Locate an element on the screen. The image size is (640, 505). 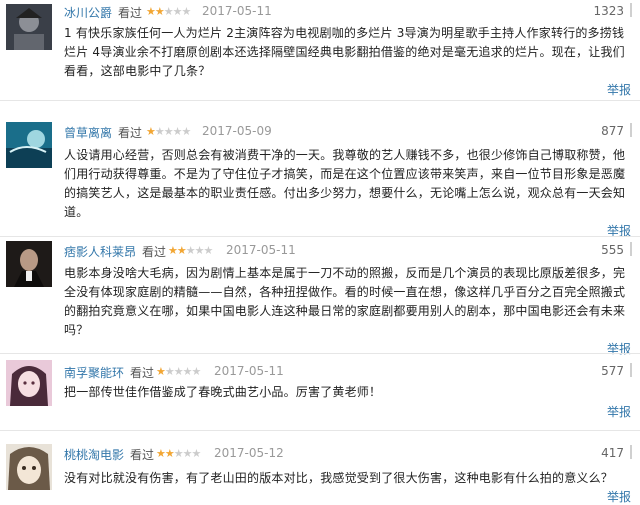
useful-votes: 555 is located at coordinates (612, 250).